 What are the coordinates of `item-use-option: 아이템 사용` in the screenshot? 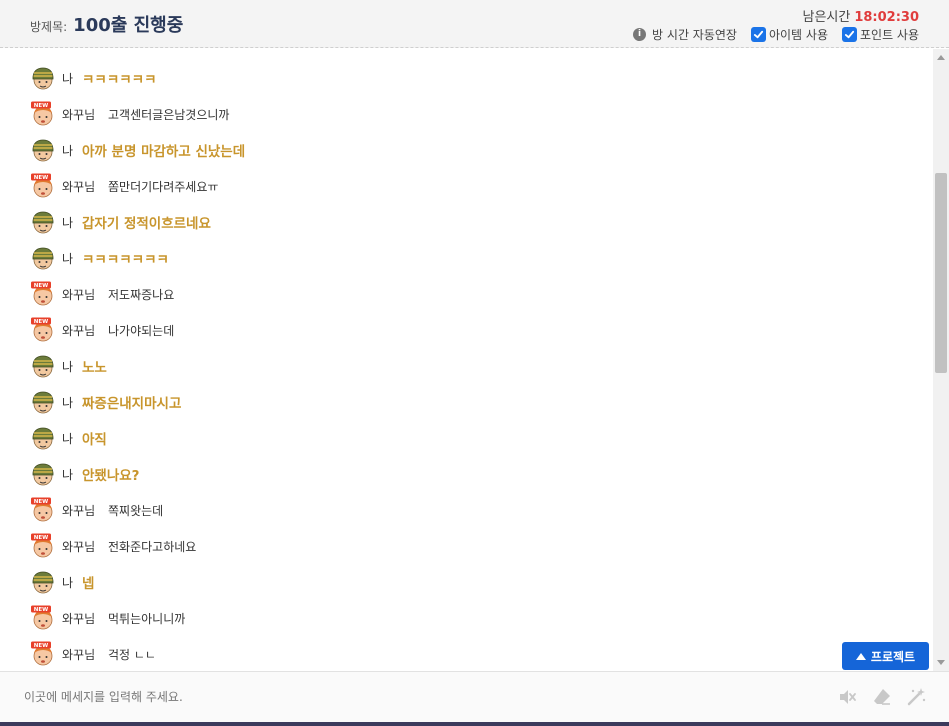 It's located at (789, 34).